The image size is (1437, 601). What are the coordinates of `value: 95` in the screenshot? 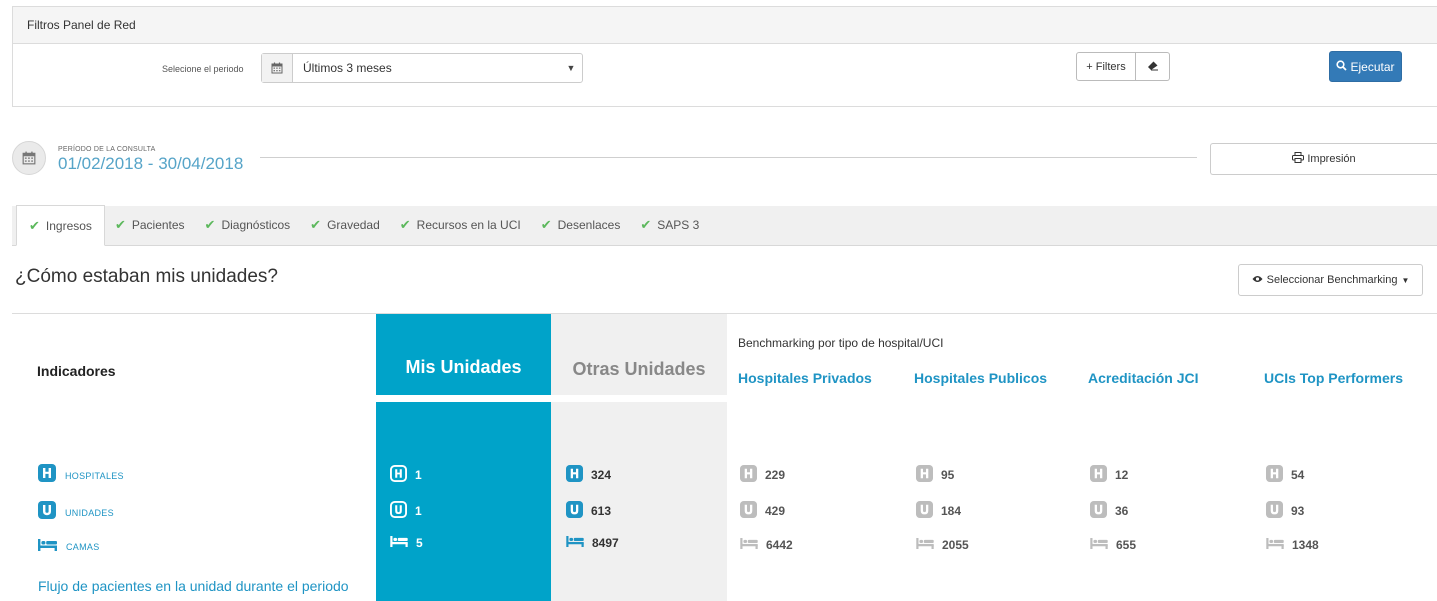 It's located at (948, 475).